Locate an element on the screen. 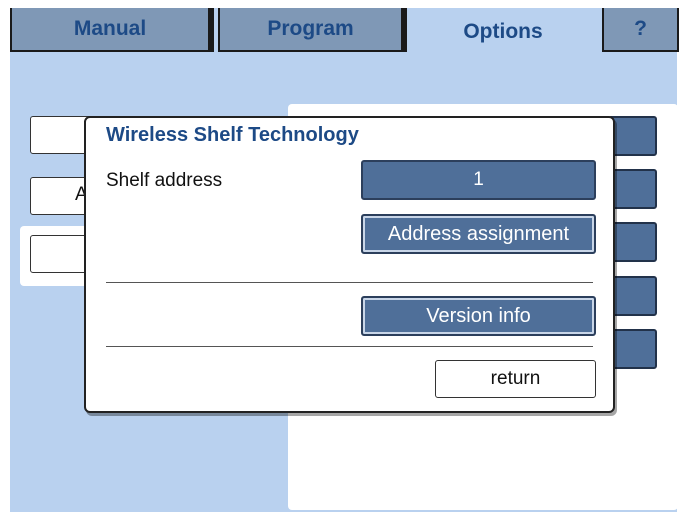 The height and width of the screenshot is (514, 679). return-button: return is located at coordinates (515, 379).